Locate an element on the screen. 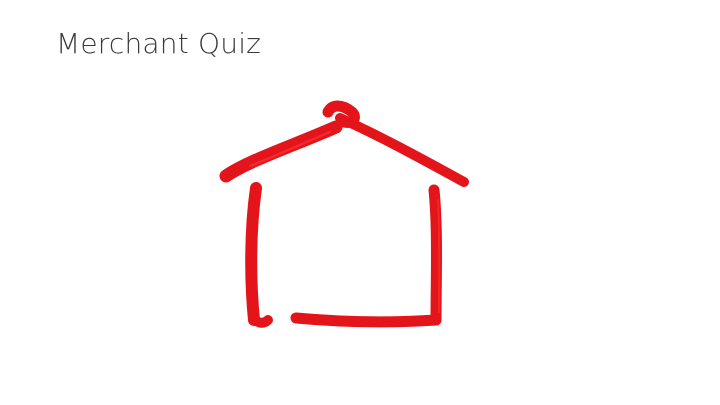  left-wall-foot-stroke is located at coordinates (261, 320).